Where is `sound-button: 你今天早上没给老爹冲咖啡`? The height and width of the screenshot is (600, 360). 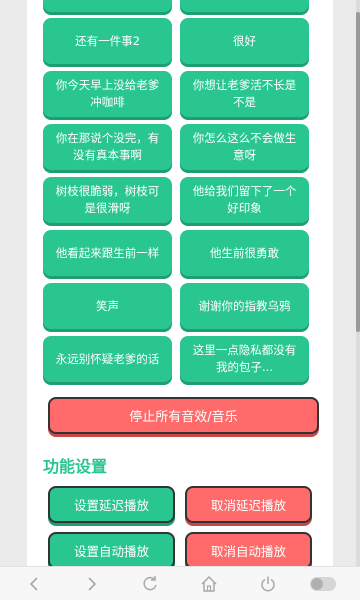
sound-button: 你今天早上没给老爹冲咖啡 is located at coordinates (107, 94).